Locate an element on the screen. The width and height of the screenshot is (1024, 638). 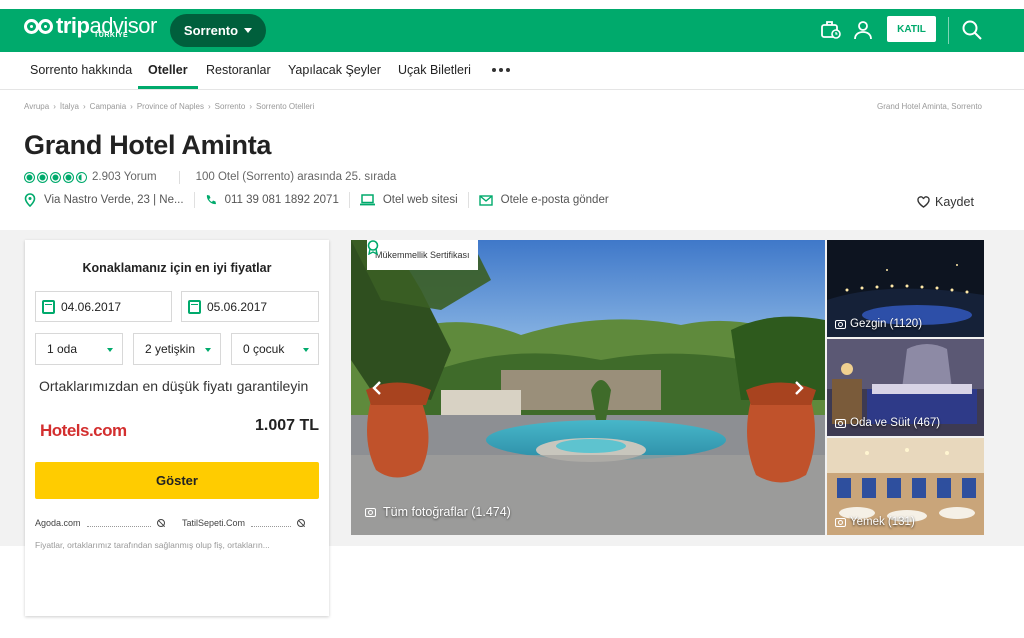
heart-icon is located at coordinates (923, 202).